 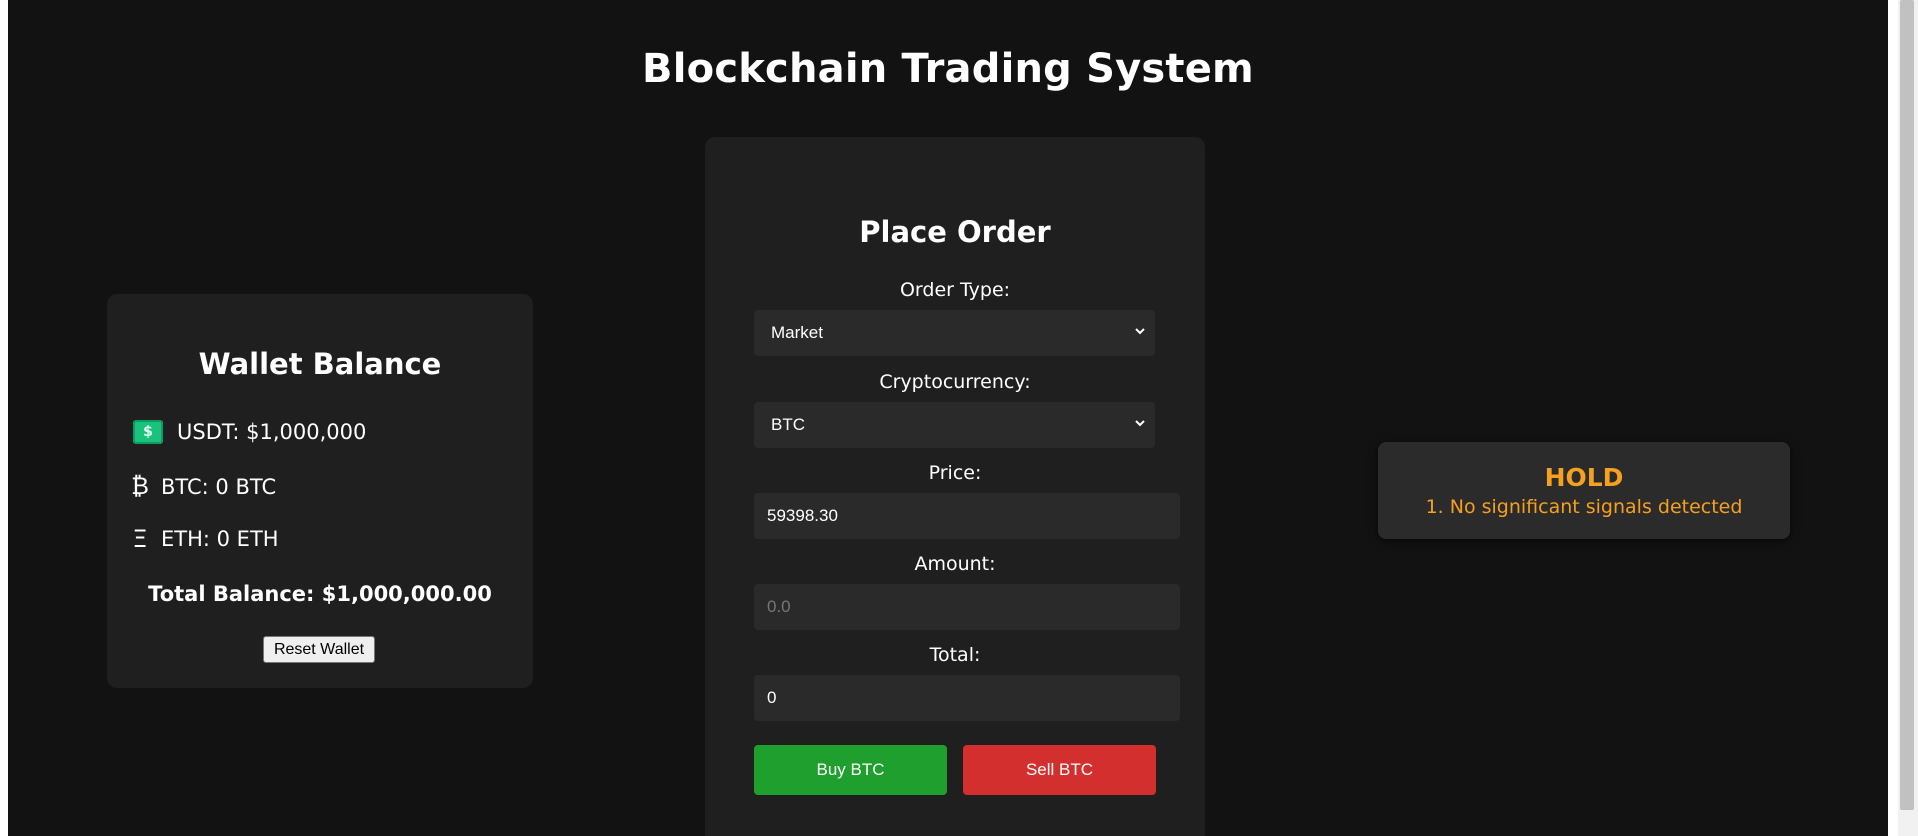 I want to click on wallet-item-label: BTC: 0 BTC, so click(x=219, y=486).